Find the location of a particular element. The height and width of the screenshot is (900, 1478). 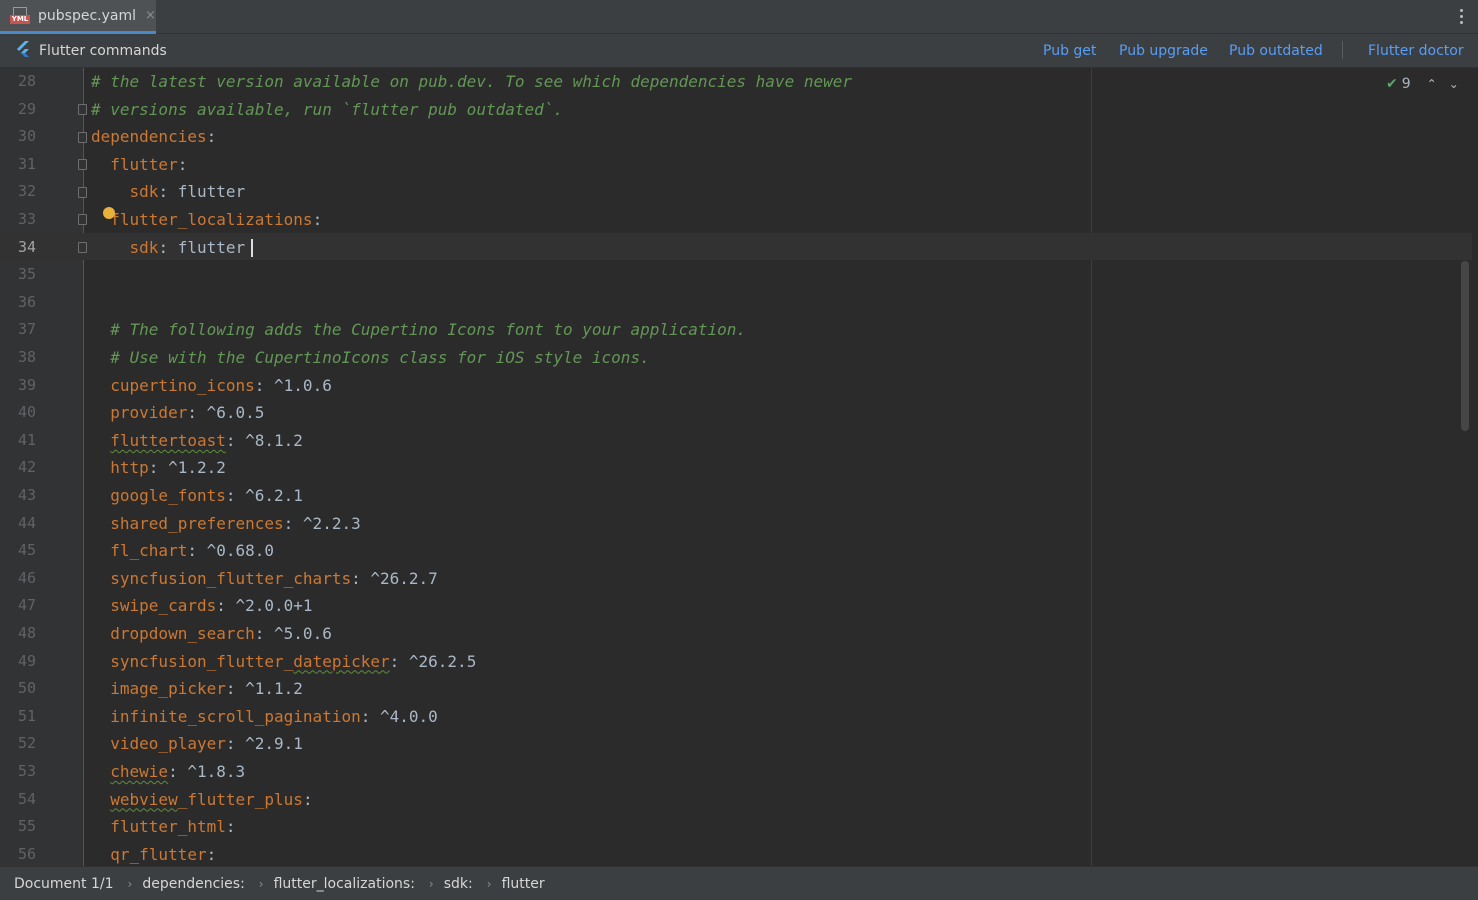

code-line: 40 provider: ^6.0.5 is located at coordinates (739, 412).